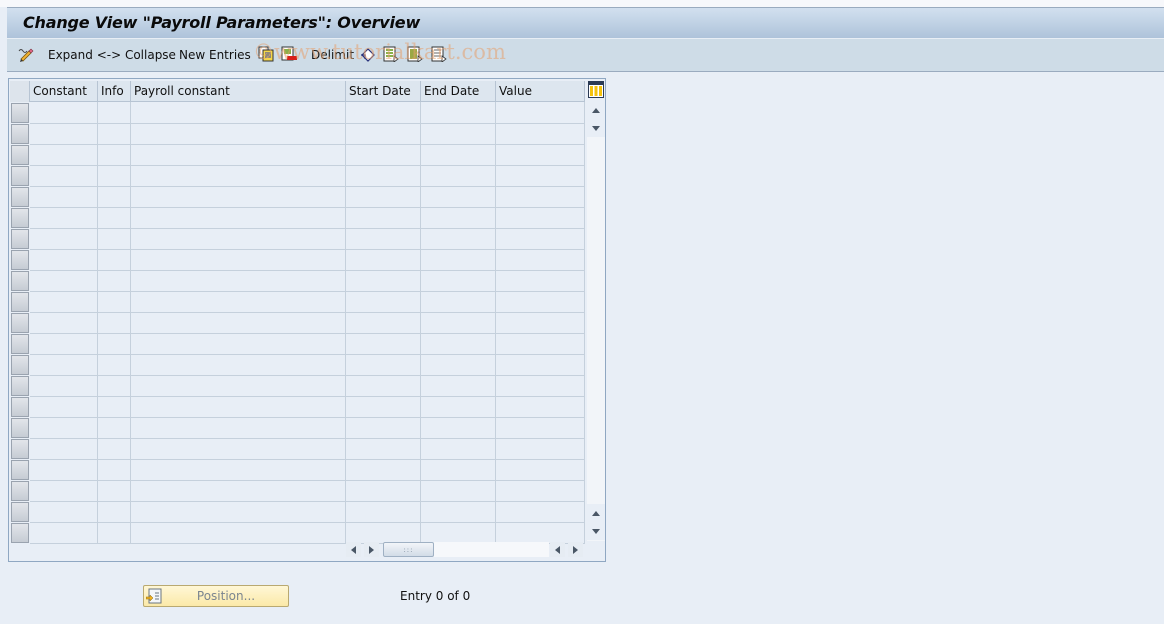  Describe the element at coordinates (466, 549) in the screenshot. I see `horizontal-scroll-track: :::` at that location.